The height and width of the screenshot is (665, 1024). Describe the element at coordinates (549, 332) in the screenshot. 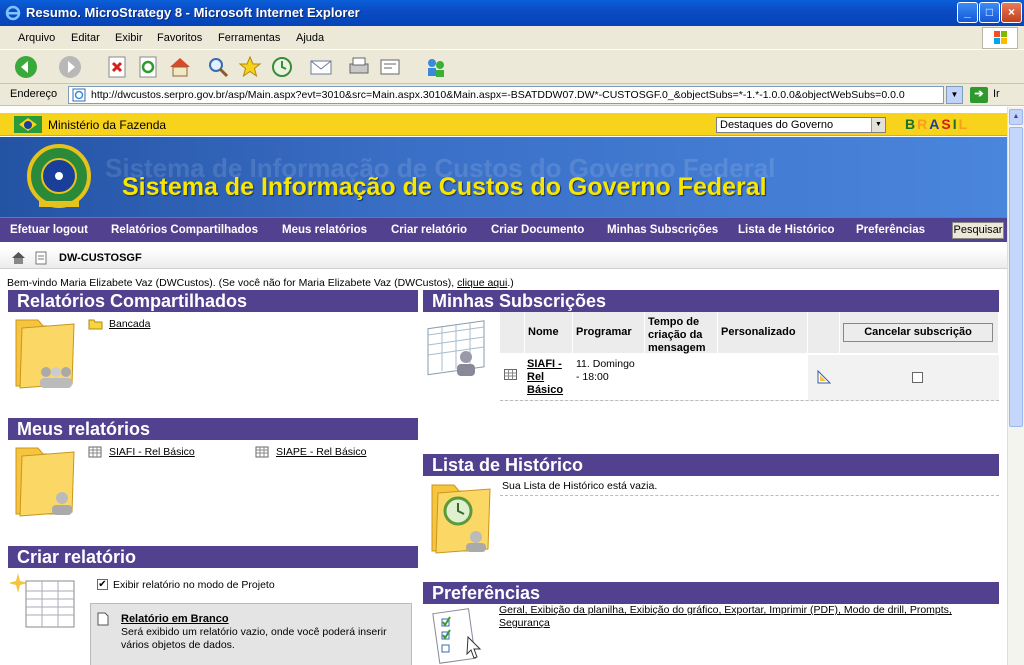

I see `col-nome-header: Nome` at that location.